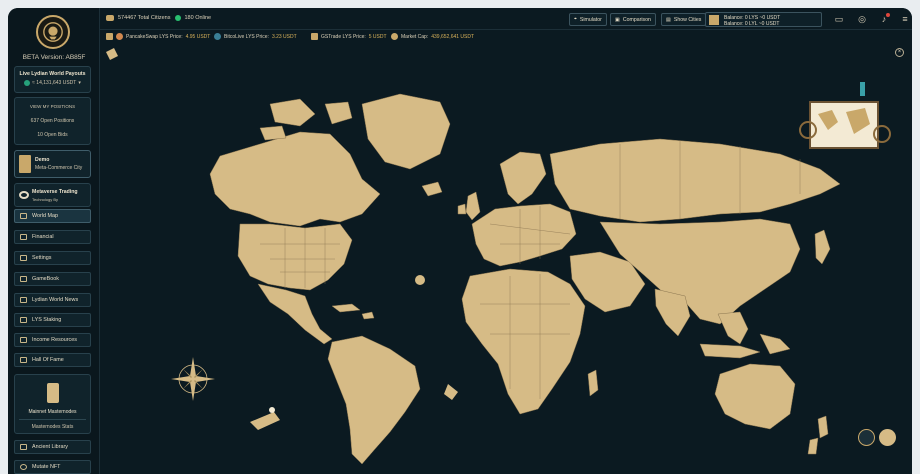 The height and width of the screenshot is (474, 920). What do you see at coordinates (862, 19) in the screenshot?
I see `profile-icon: ◎` at bounding box center [862, 19].